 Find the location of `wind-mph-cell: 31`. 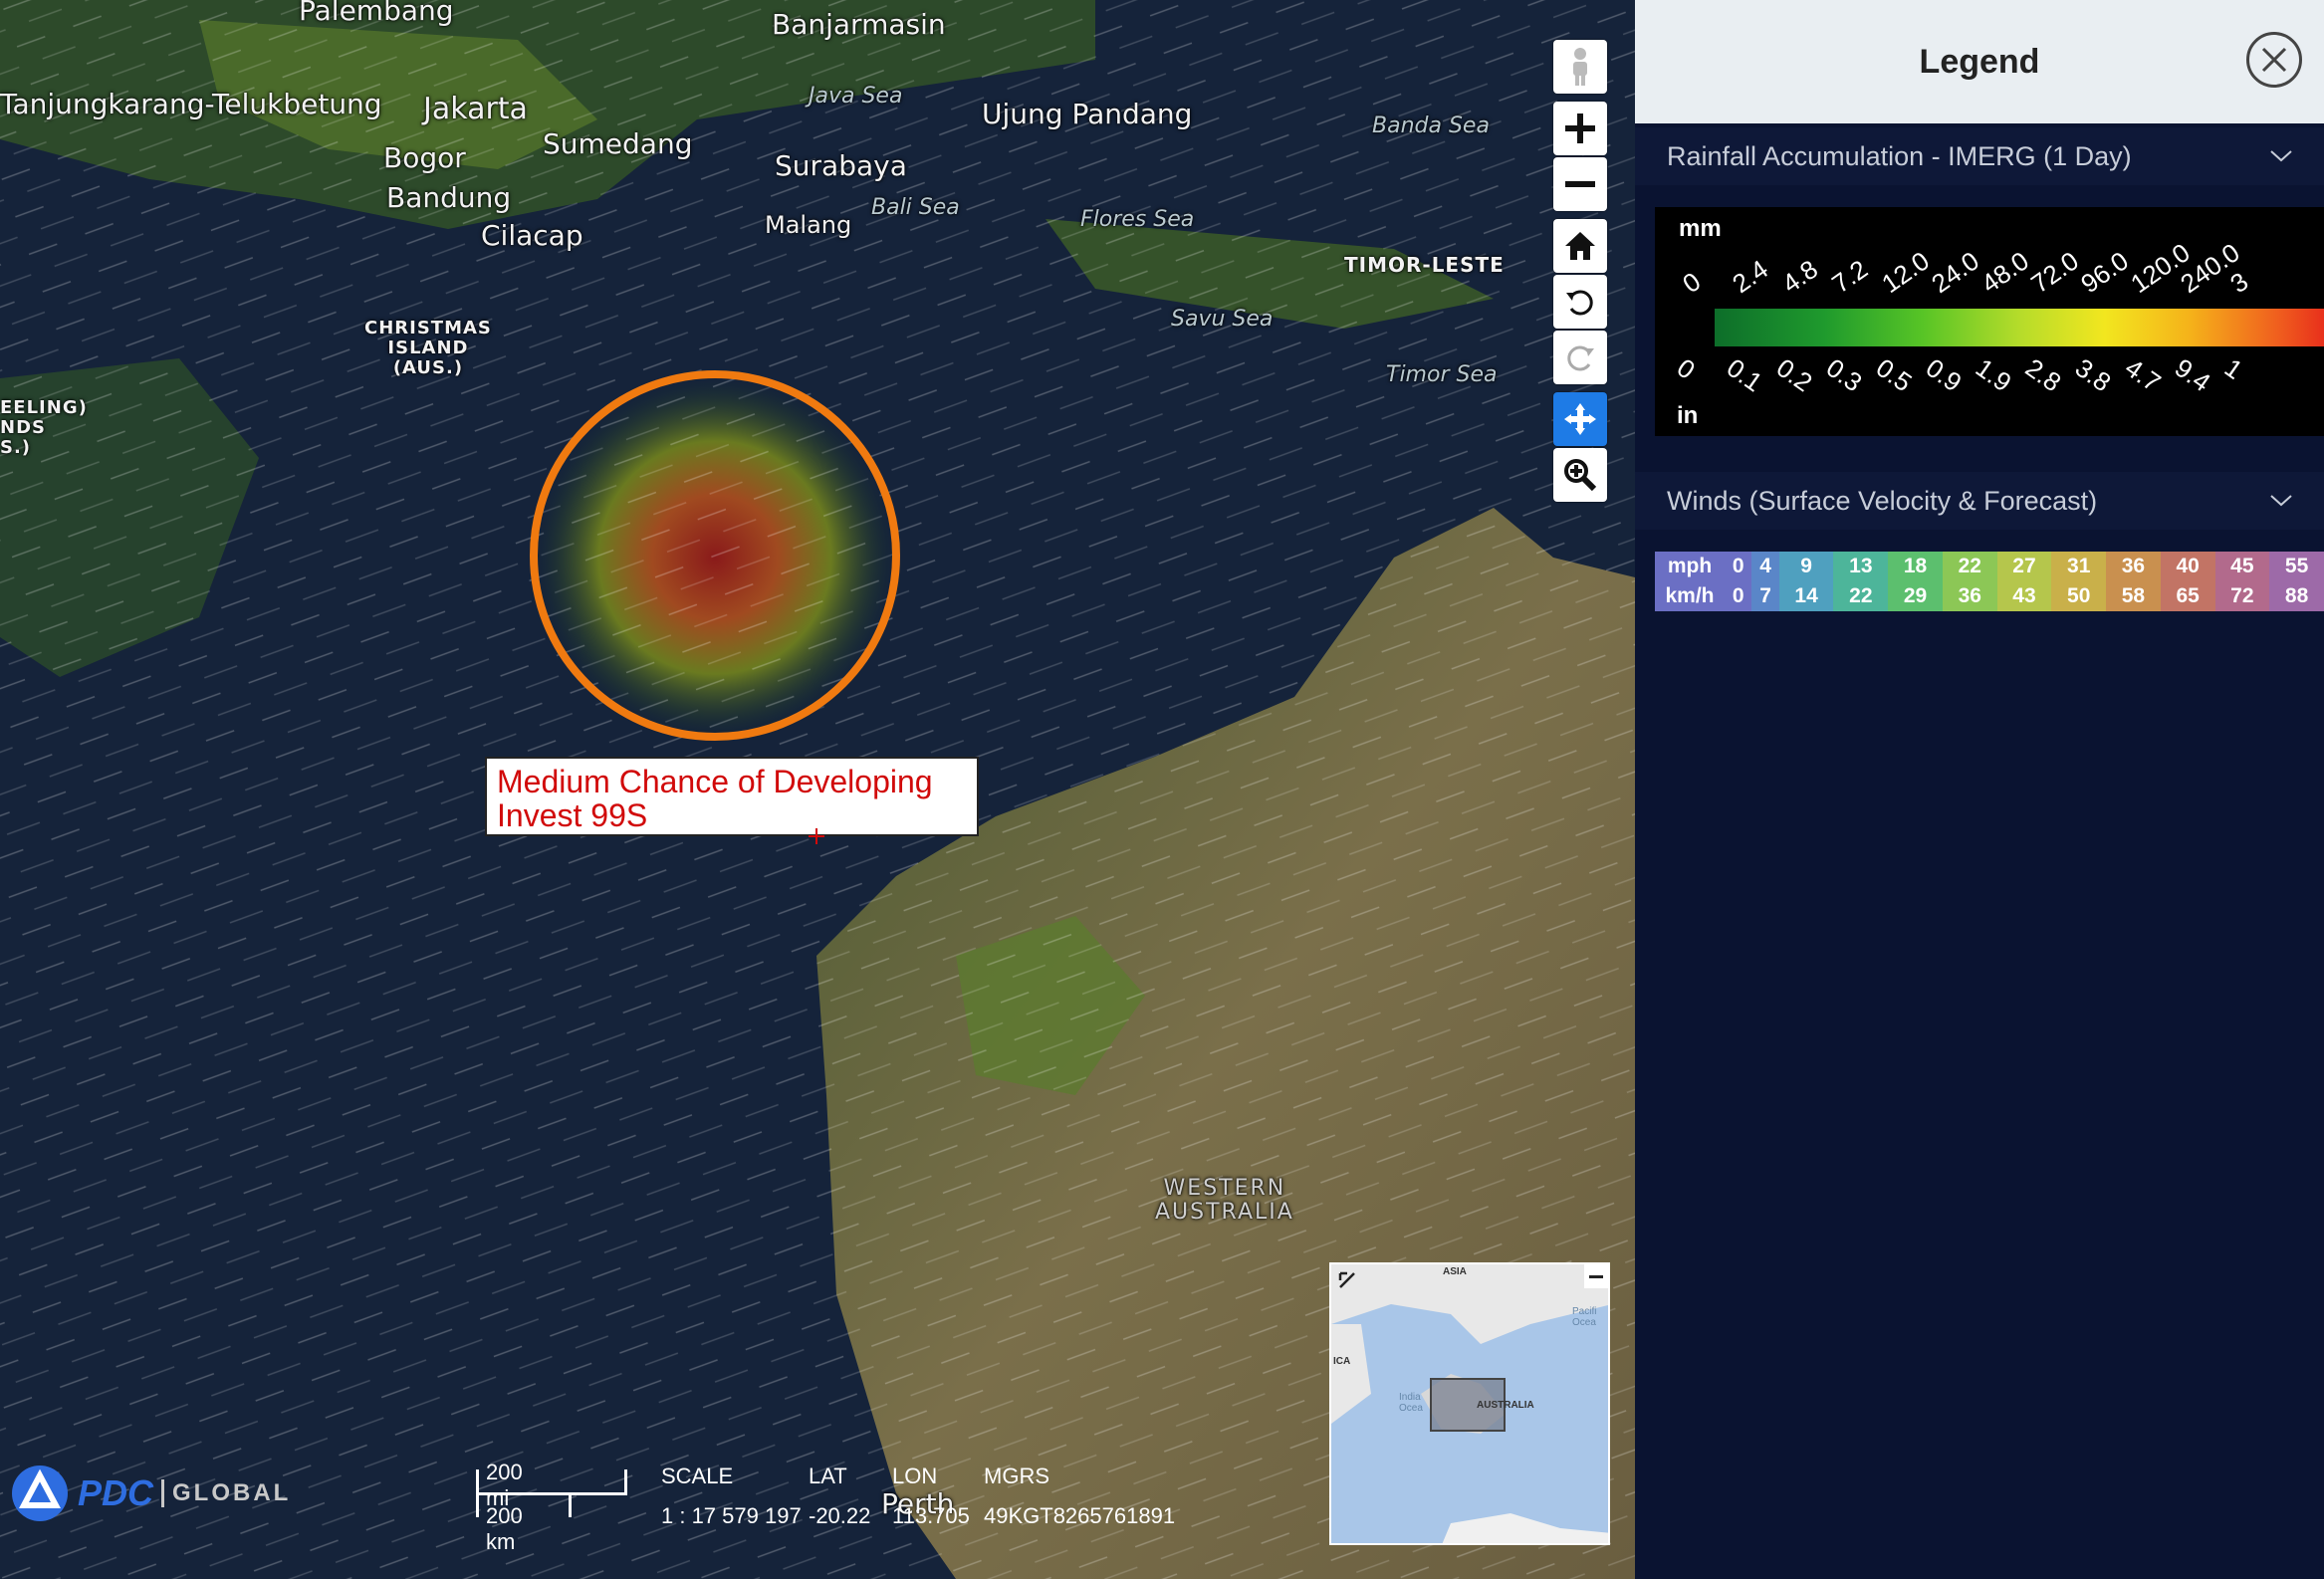

wind-mph-cell: 31 is located at coordinates (2079, 566).